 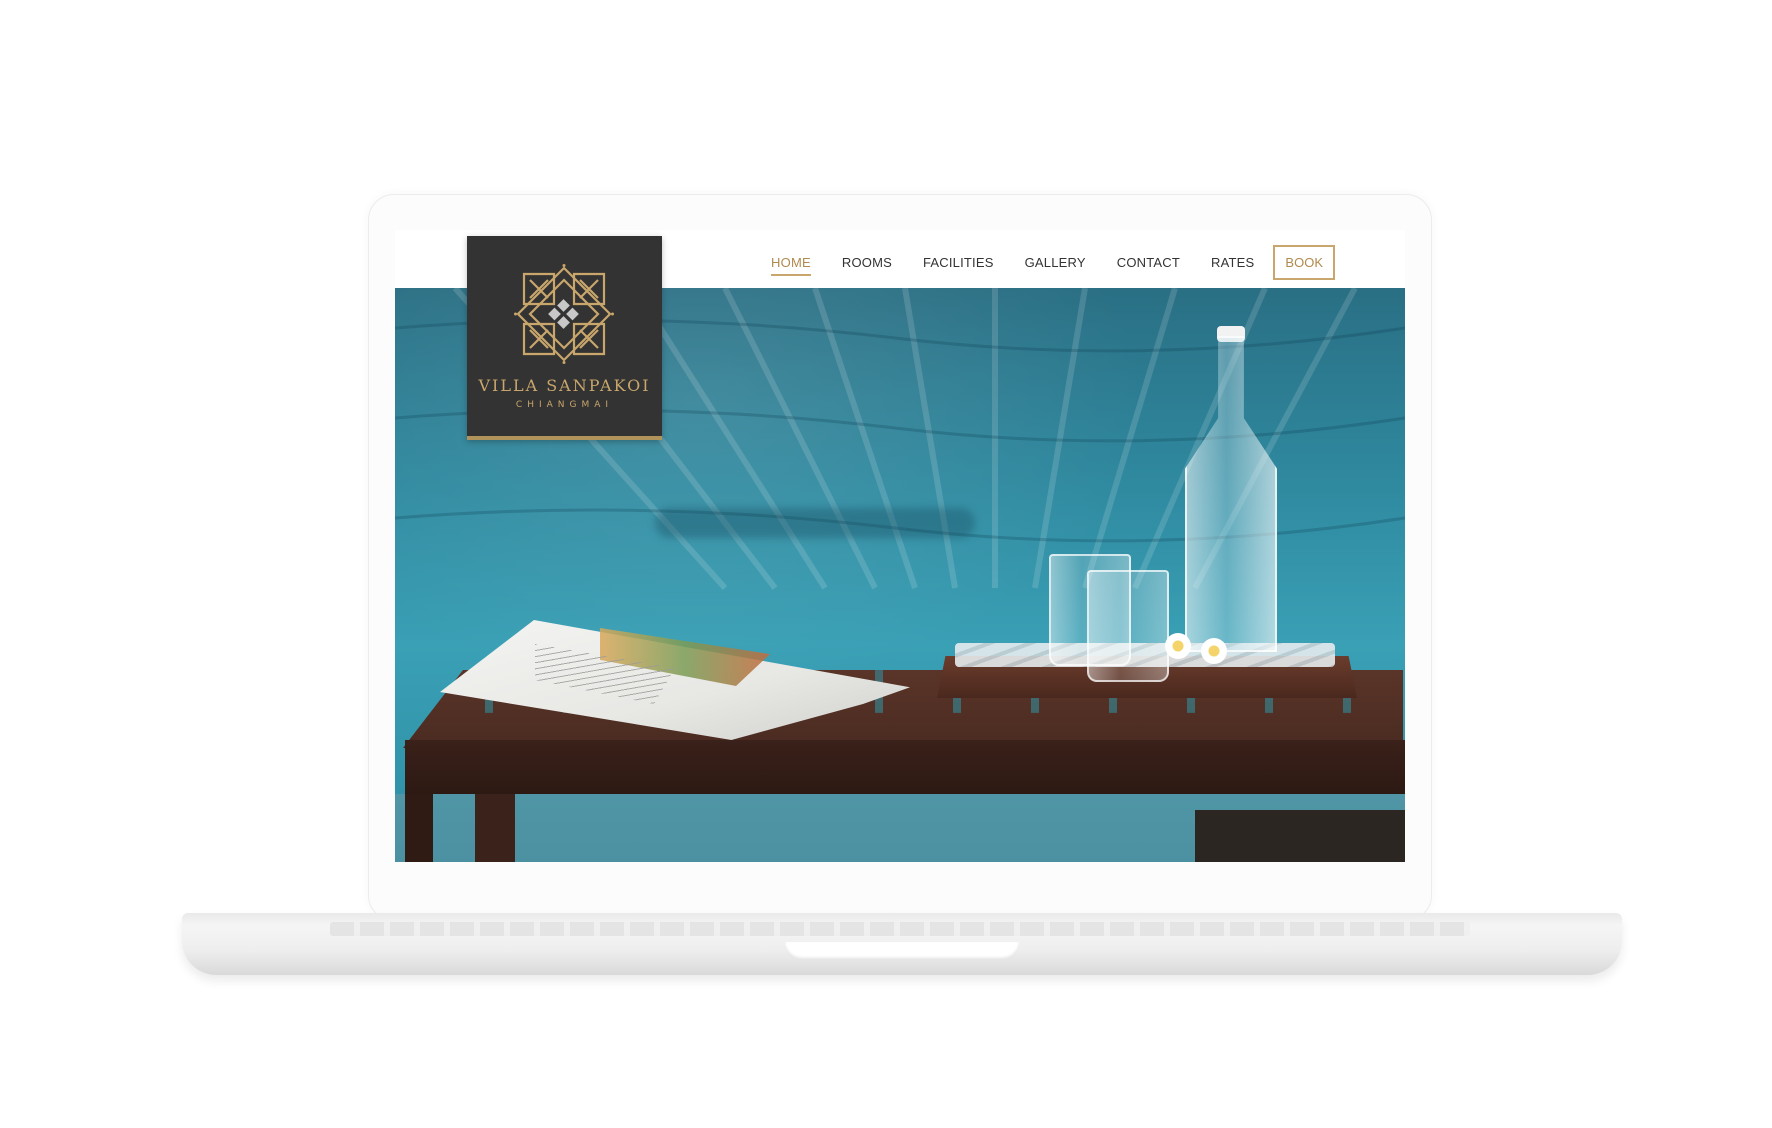 What do you see at coordinates (1055, 262) in the screenshot?
I see `nav-gallery: GALLERY` at bounding box center [1055, 262].